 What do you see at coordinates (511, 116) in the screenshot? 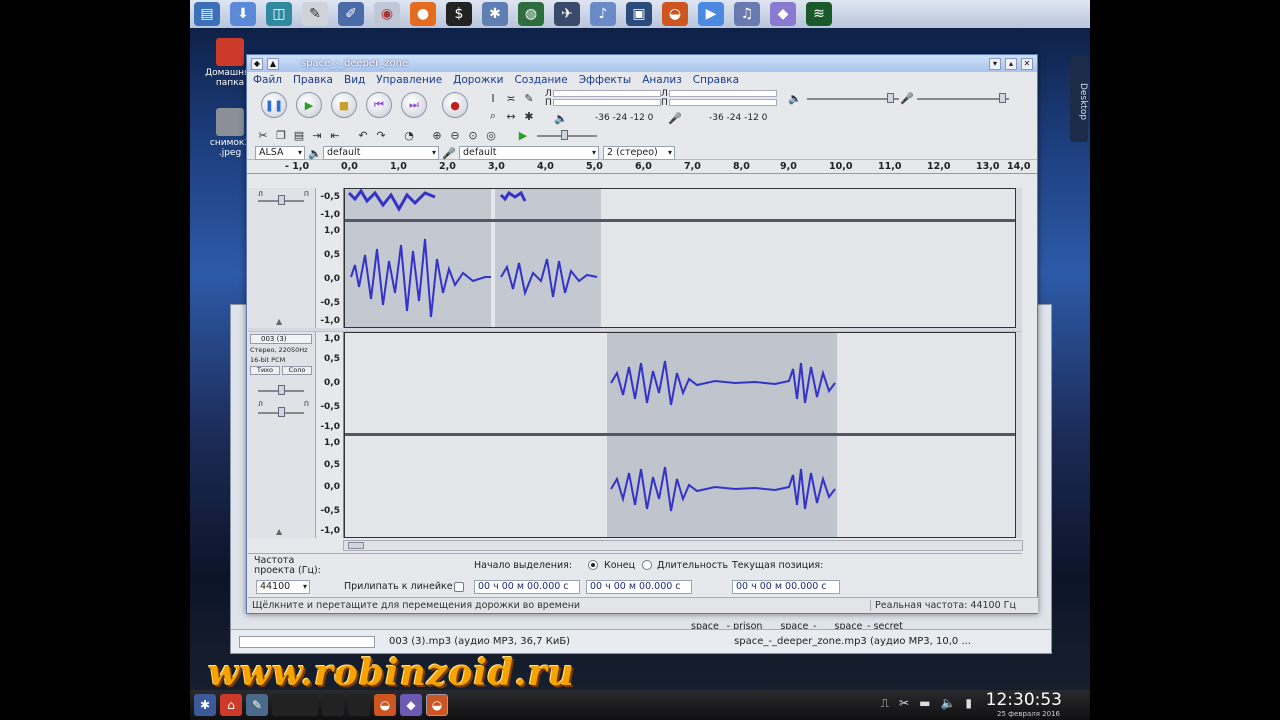
I see `timeshift-tool-icon: ↔` at bounding box center [511, 116].